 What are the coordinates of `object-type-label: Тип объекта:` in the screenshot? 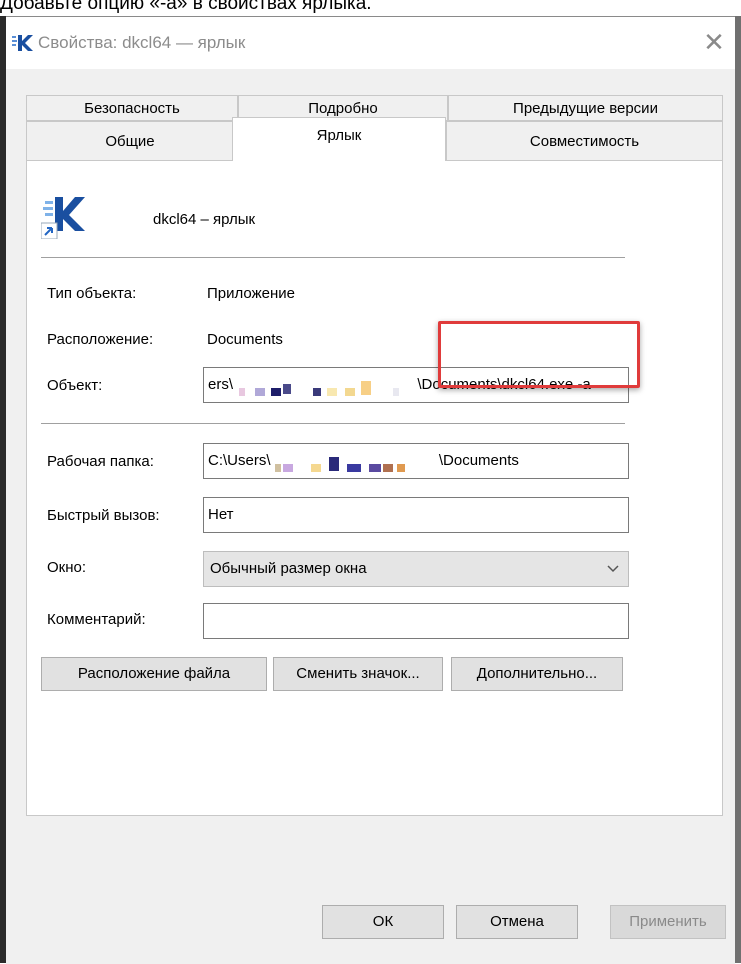 It's located at (92, 293).